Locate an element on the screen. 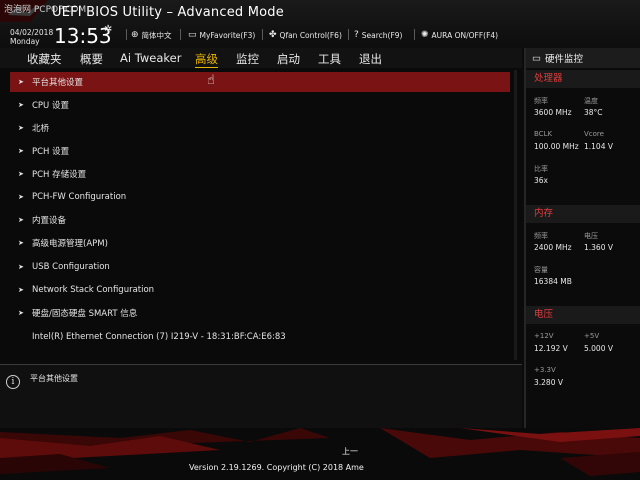 This screenshot has height=480, width=640. qfan-label: Qfan Control(F6) is located at coordinates (310, 35).